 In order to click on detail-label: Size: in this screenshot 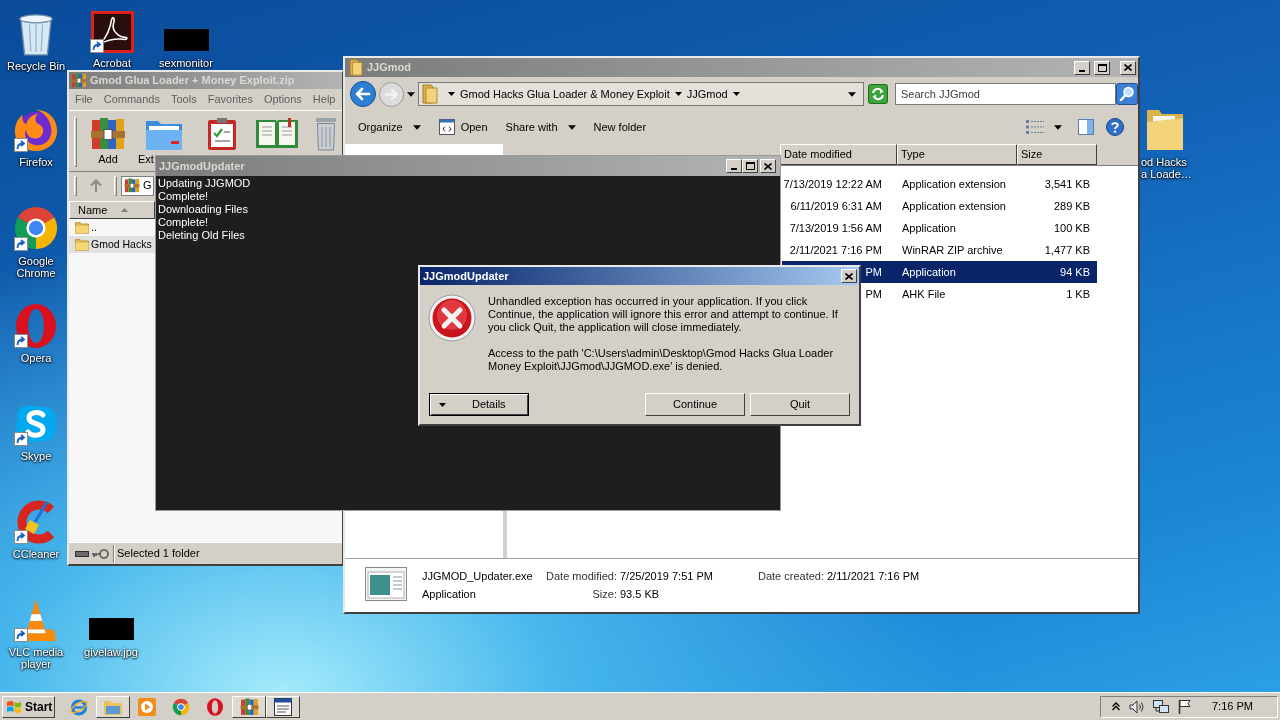, I will do `click(604, 594)`.